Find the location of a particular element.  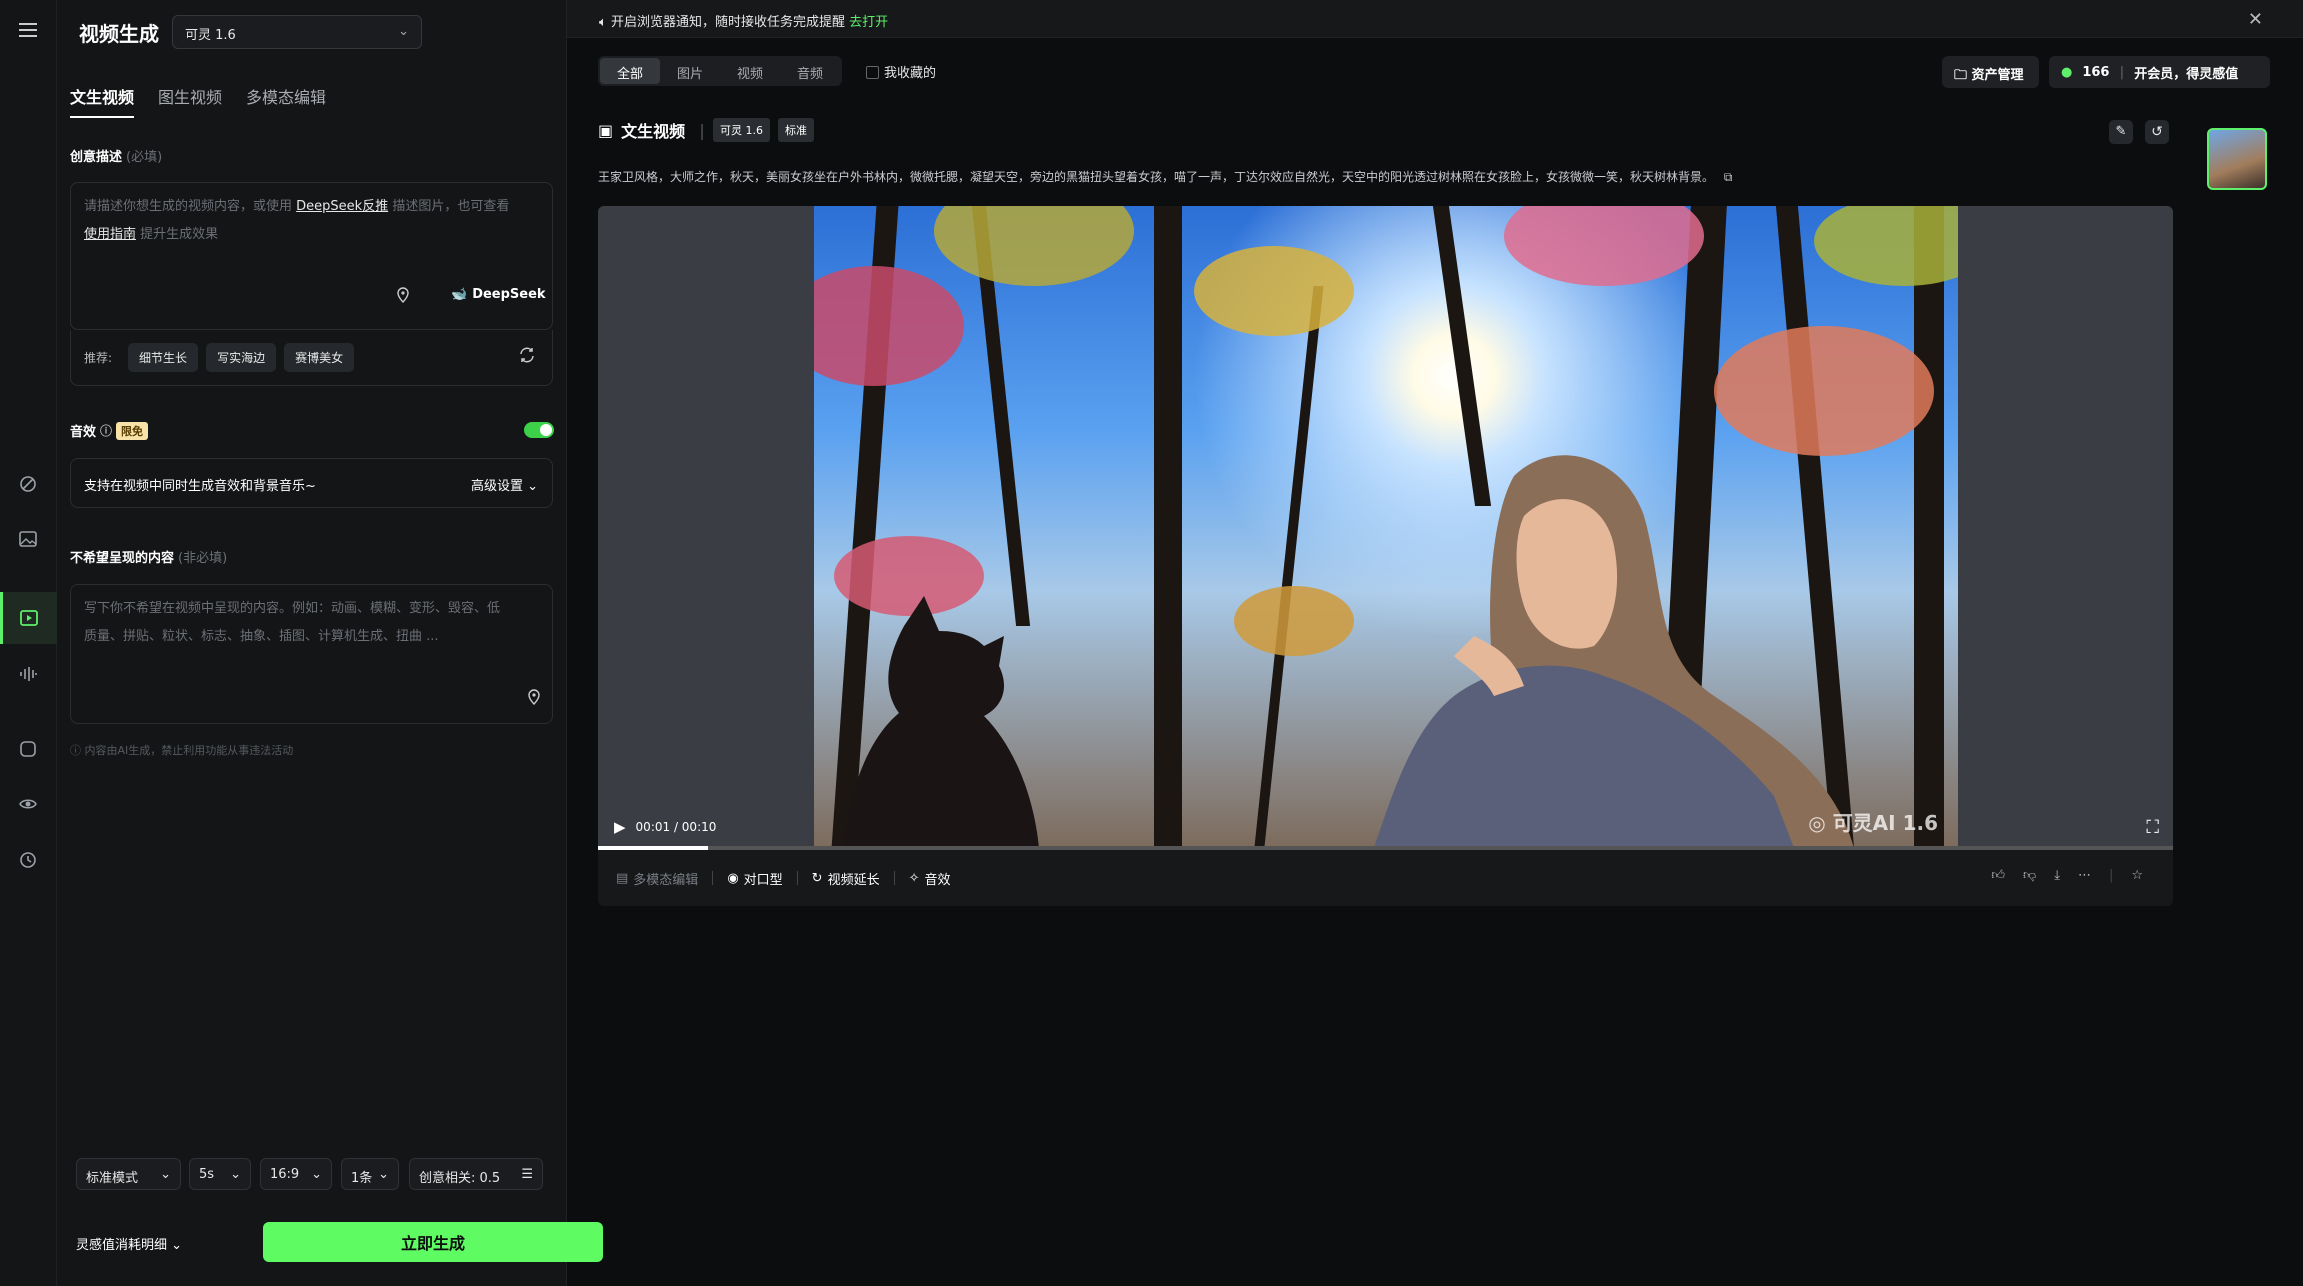

mode-tabs: 文生视频 图生视频 多模态编辑 is located at coordinates (198, 101).